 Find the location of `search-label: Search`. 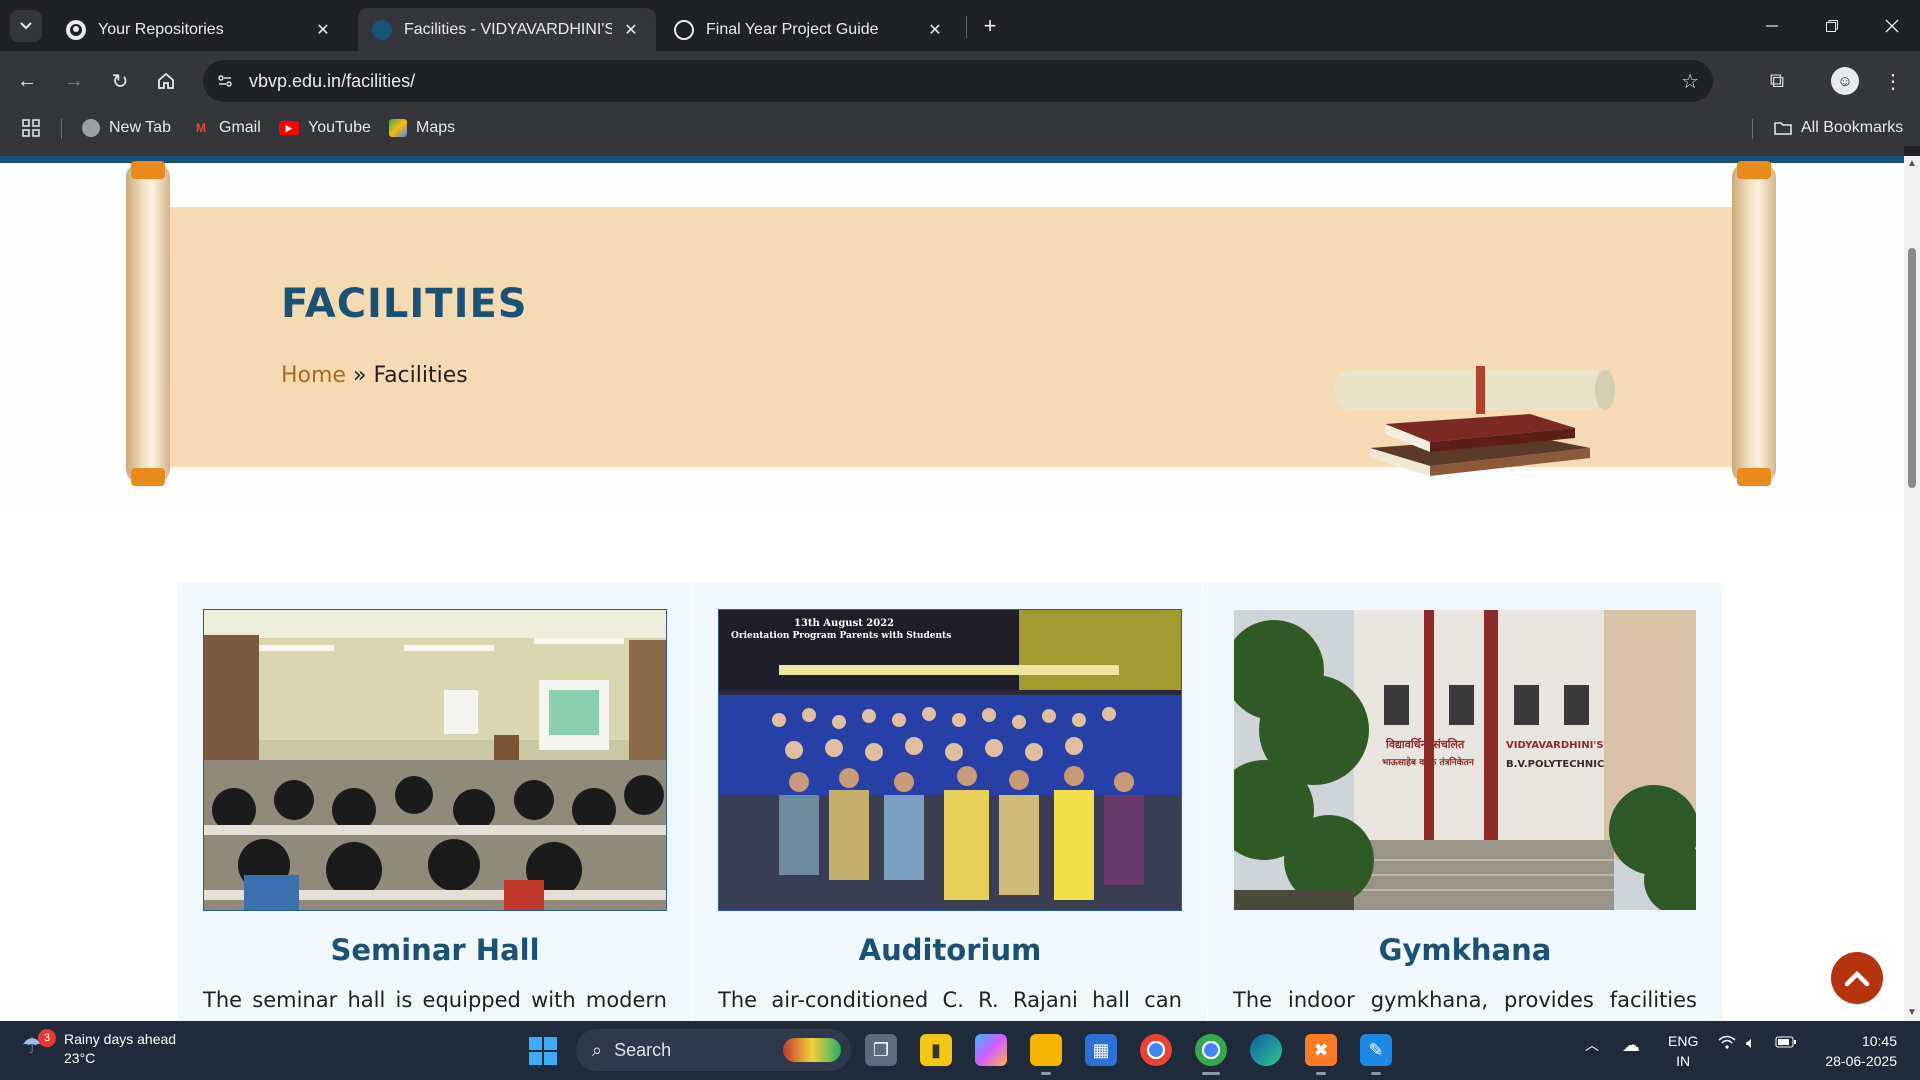

search-label: Search is located at coordinates (643, 1049).